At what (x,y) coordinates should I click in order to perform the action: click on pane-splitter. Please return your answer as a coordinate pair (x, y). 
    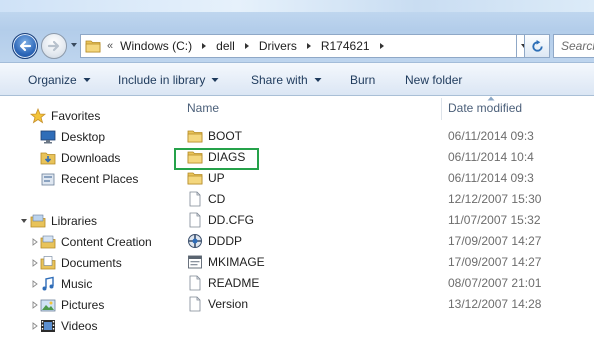
    Looking at the image, I should click on (172, 219).